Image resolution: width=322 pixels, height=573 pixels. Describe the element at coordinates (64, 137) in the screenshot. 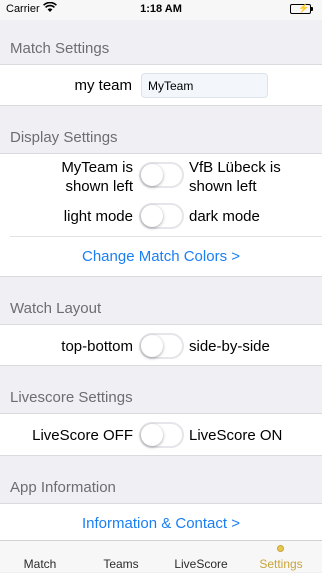

I see `section-header-display: Display Settings` at that location.